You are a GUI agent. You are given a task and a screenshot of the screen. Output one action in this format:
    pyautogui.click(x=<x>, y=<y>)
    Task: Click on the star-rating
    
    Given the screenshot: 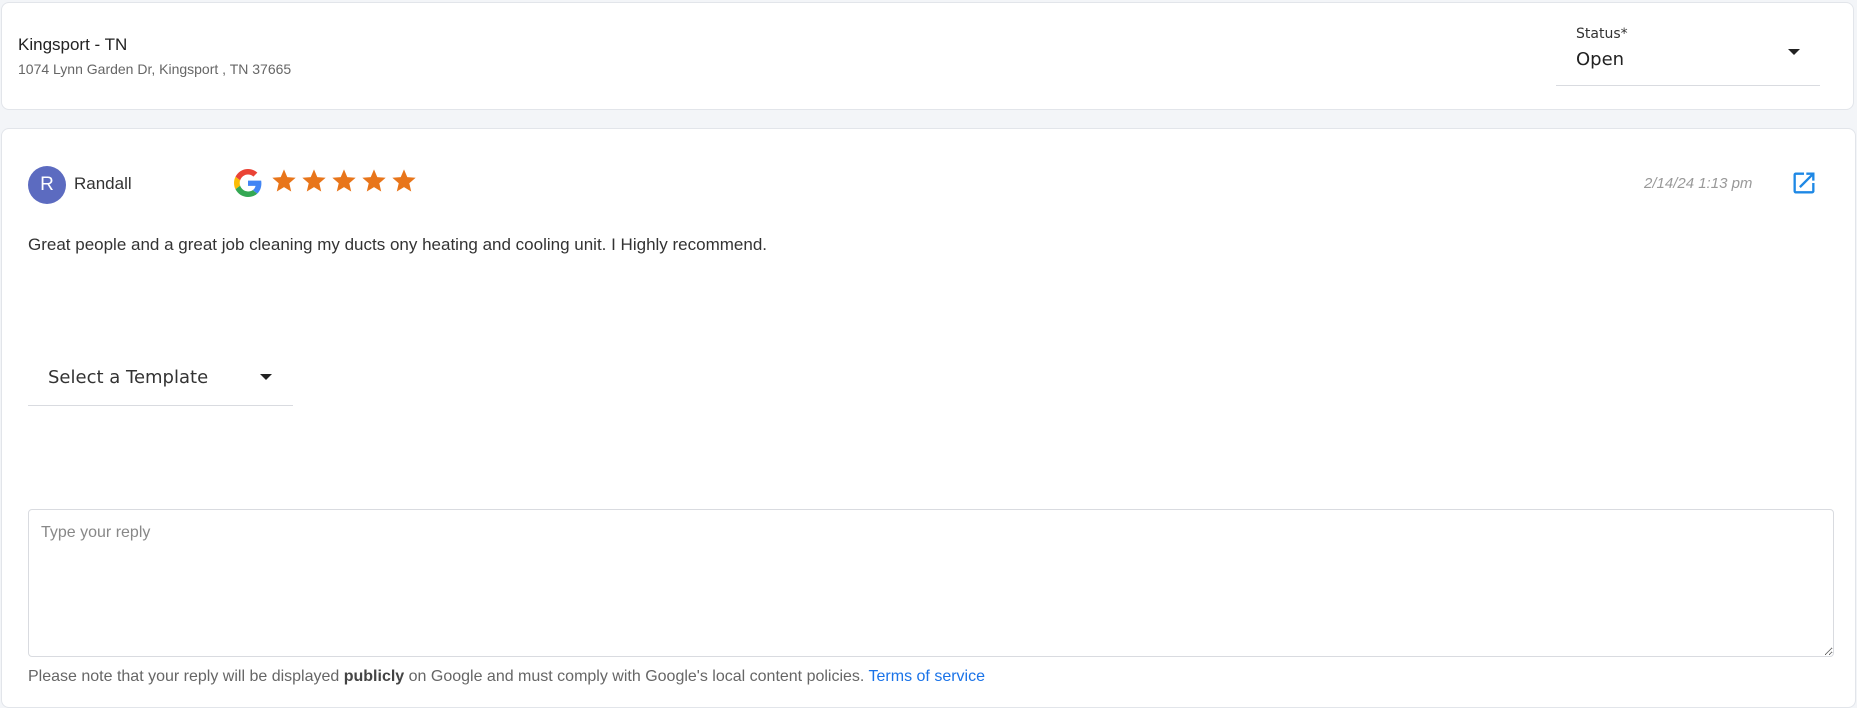 What is the action you would take?
    pyautogui.click(x=344, y=181)
    